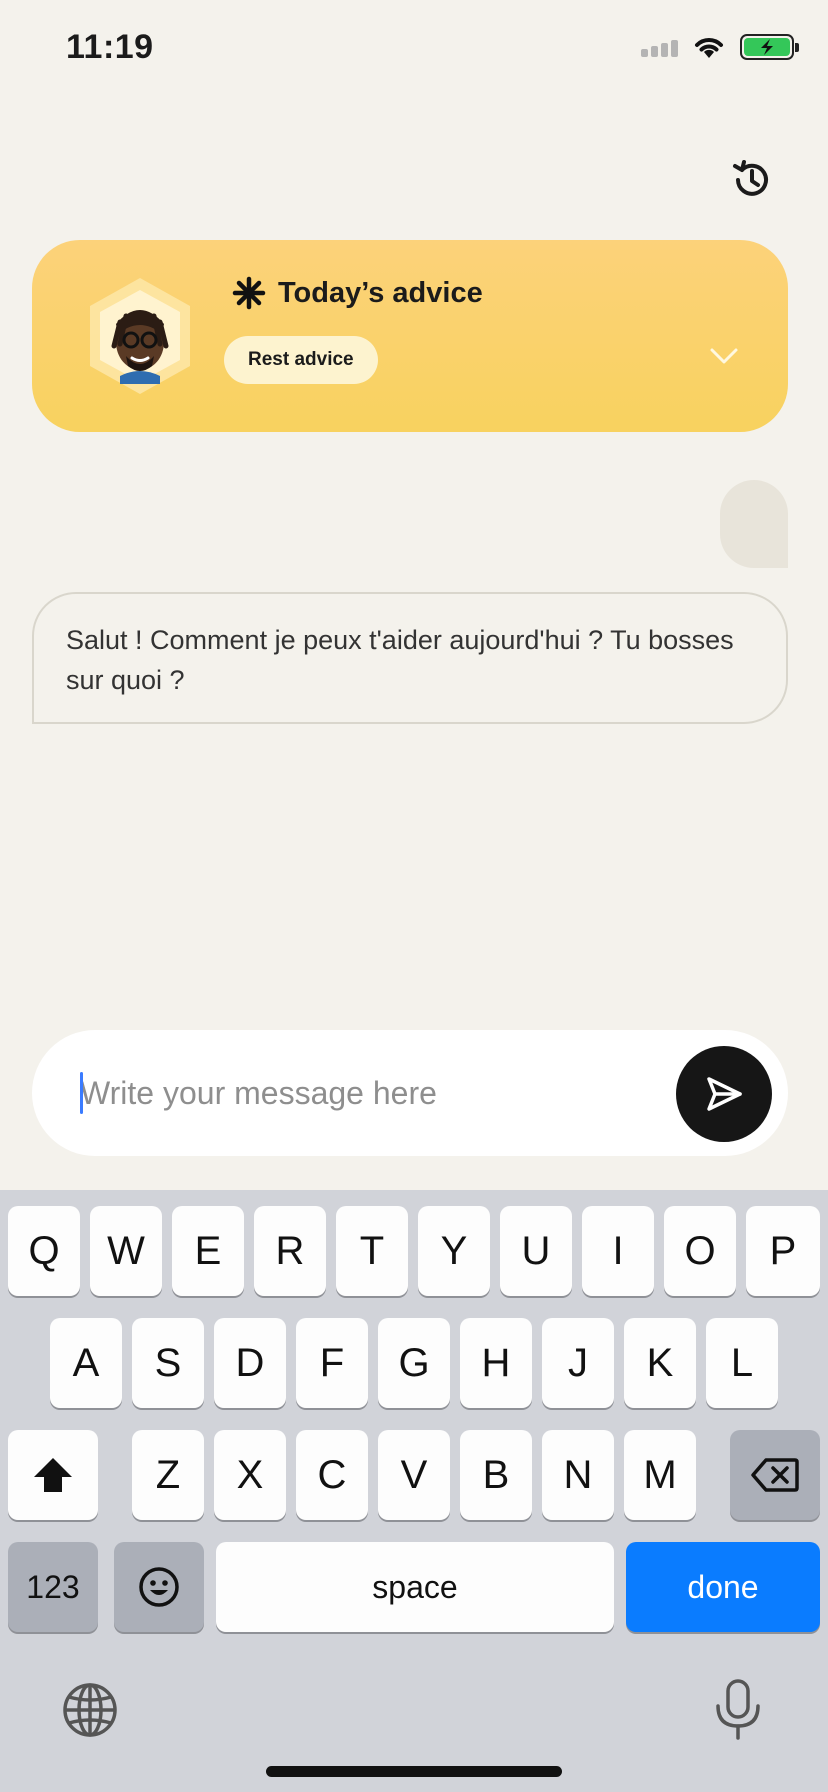 Image resolution: width=828 pixels, height=1792 pixels. Describe the element at coordinates (454, 1251) in the screenshot. I see `key-y: Y` at that location.